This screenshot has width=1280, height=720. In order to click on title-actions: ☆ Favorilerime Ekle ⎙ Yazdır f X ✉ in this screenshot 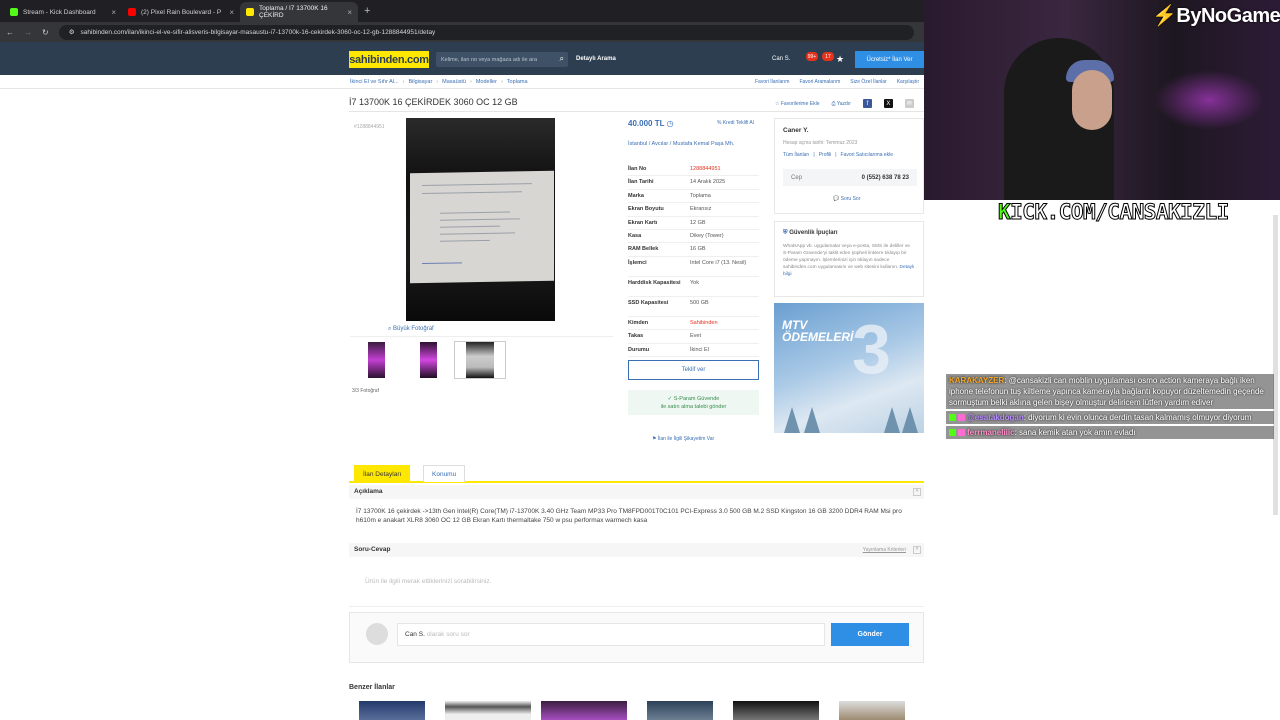, I will do `click(844, 103)`.